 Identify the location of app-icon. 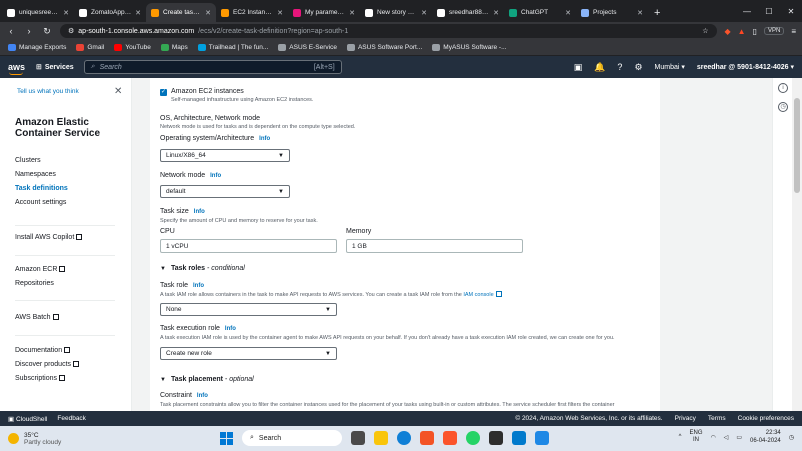
(542, 438).